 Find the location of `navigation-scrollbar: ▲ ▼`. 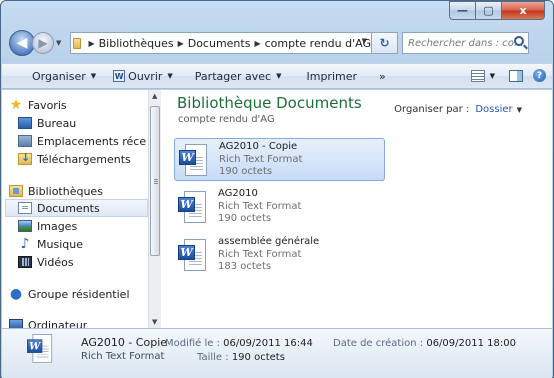

navigation-scrollbar: ▲ ▼ is located at coordinates (154, 209).